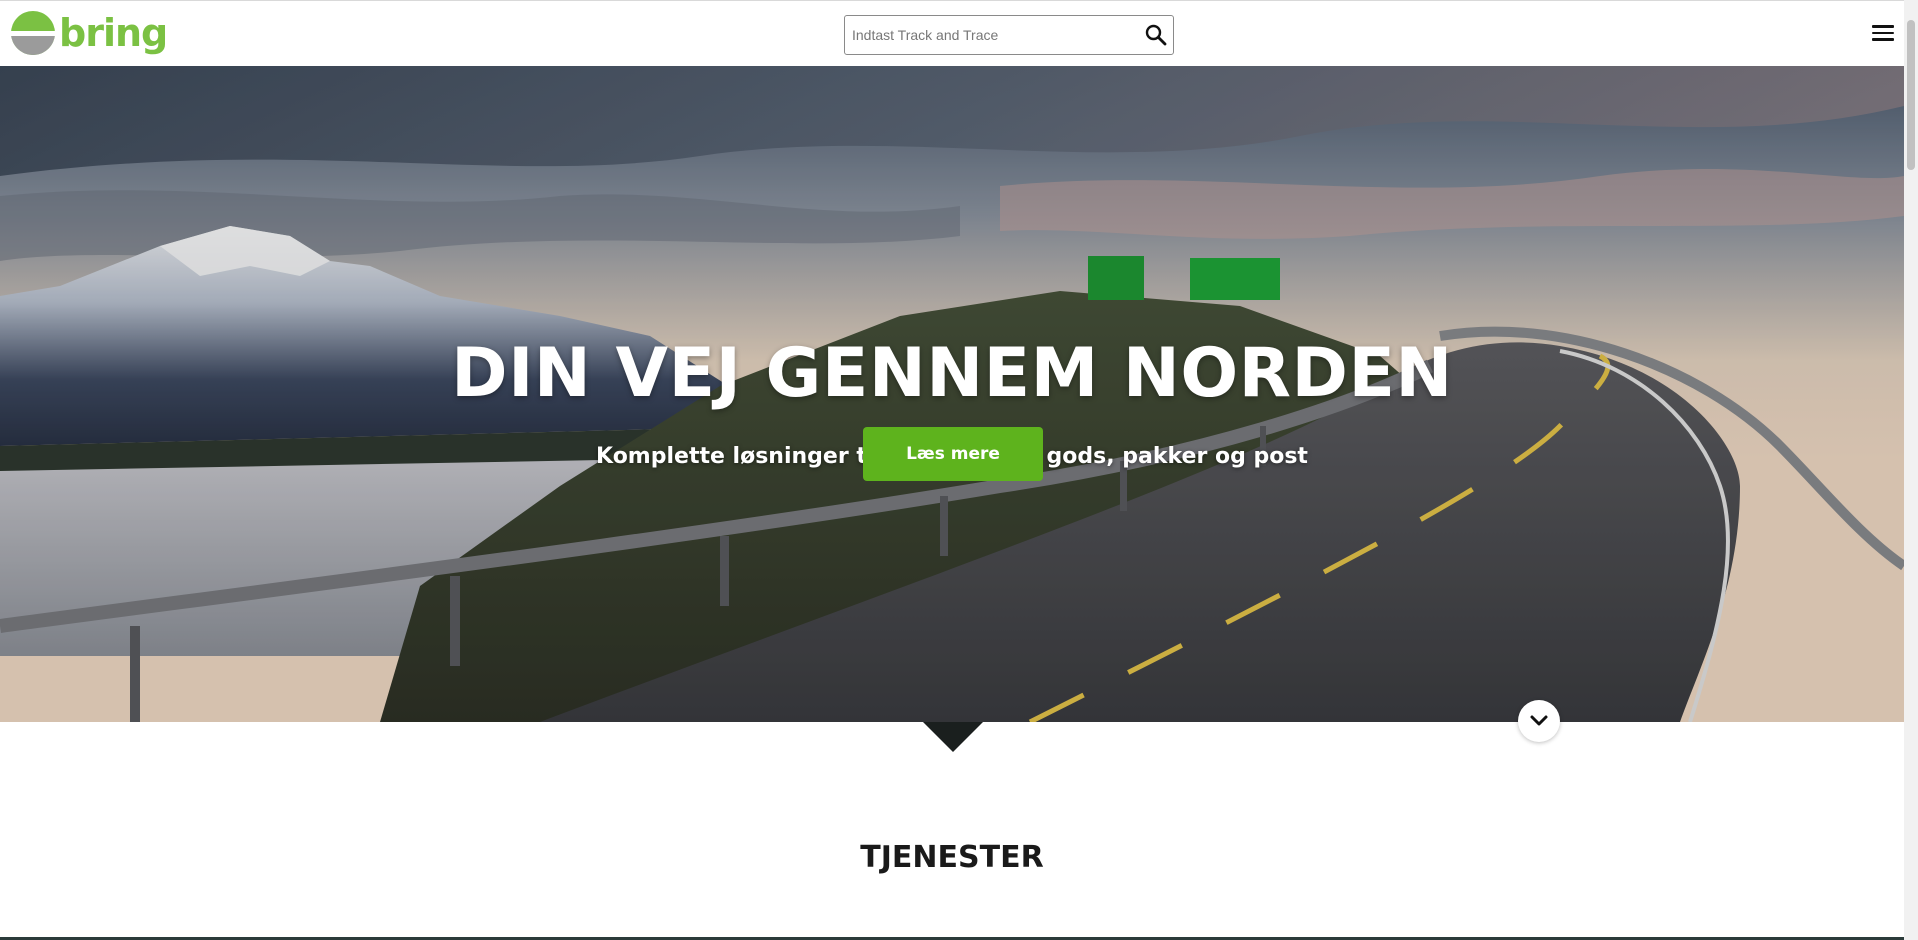  I want to click on logo-wordmark: bring, so click(113, 33).